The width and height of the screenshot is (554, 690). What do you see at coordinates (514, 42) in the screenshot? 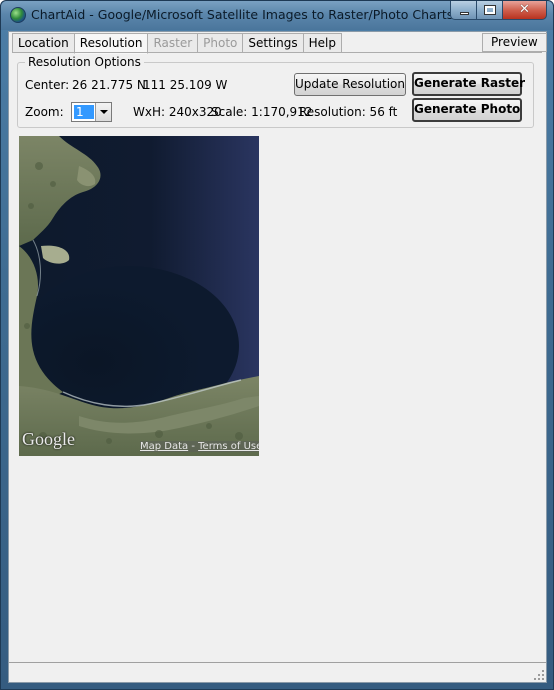
I see `tab-preview: Preview` at bounding box center [514, 42].